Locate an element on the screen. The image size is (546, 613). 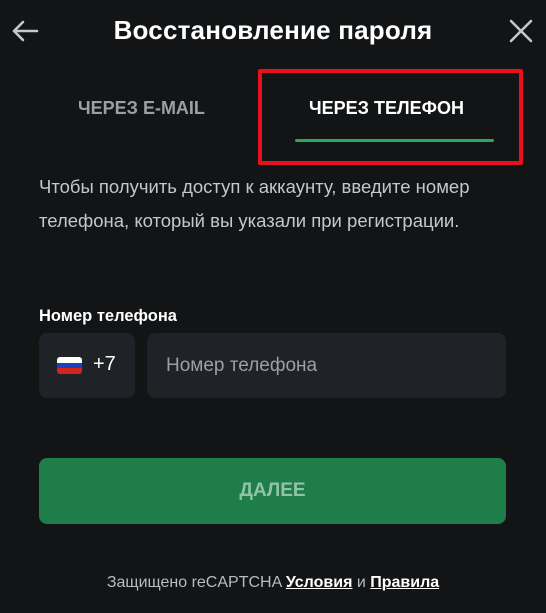
and-text: и is located at coordinates (361, 582).